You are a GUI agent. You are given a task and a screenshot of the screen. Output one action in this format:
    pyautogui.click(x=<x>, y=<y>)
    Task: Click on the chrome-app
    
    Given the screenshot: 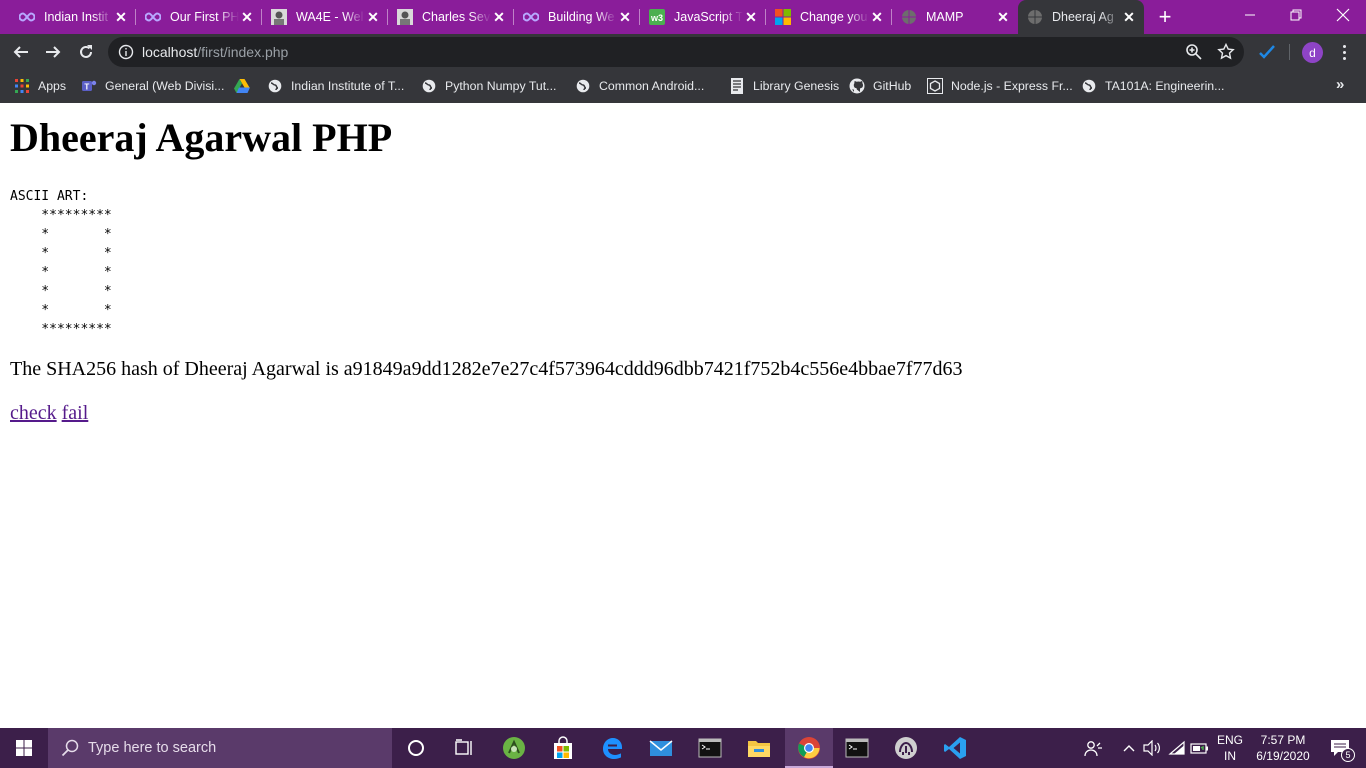 What is the action you would take?
    pyautogui.click(x=809, y=748)
    